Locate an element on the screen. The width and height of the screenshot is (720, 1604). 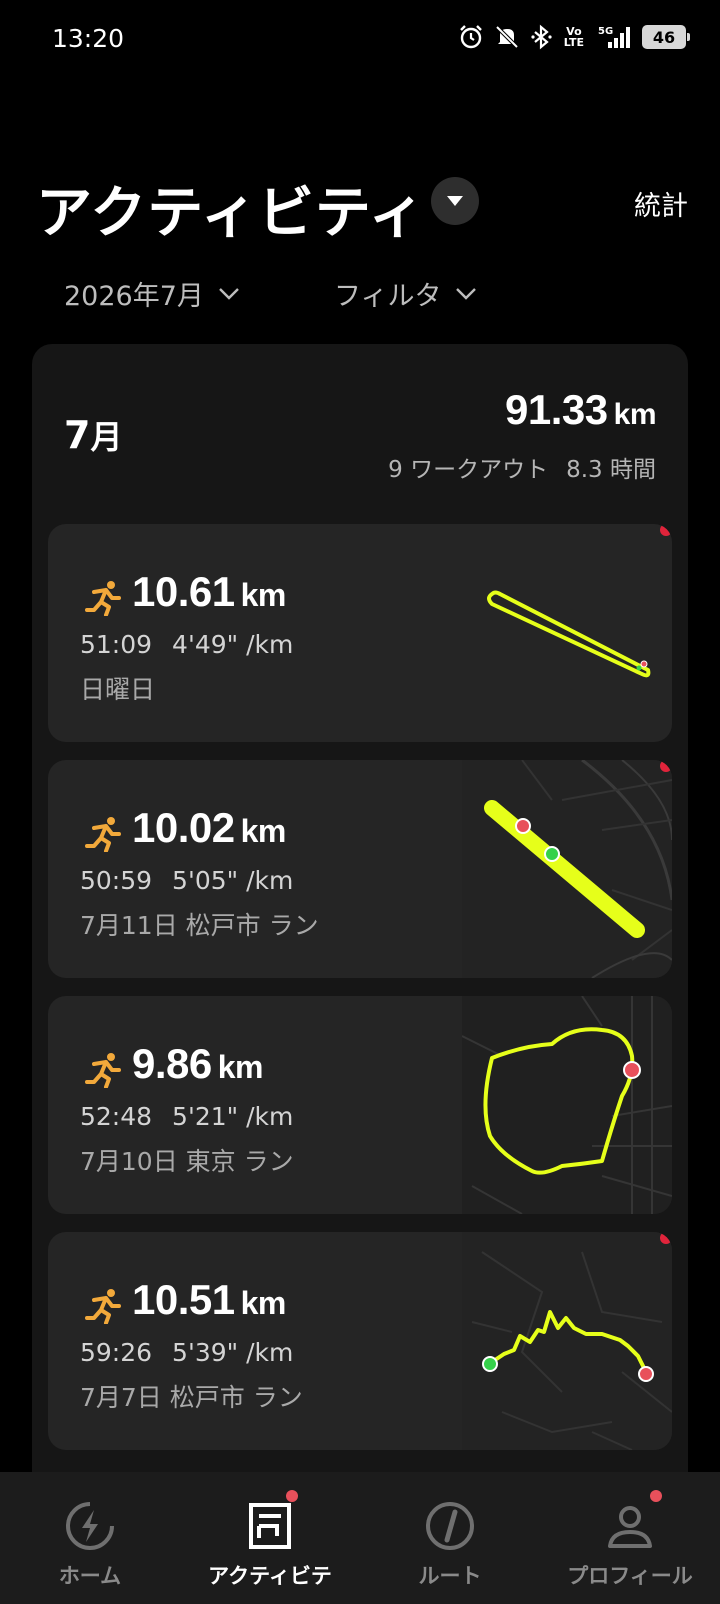
summary-workouts: 9 ワークアウト is located at coordinates (468, 470).